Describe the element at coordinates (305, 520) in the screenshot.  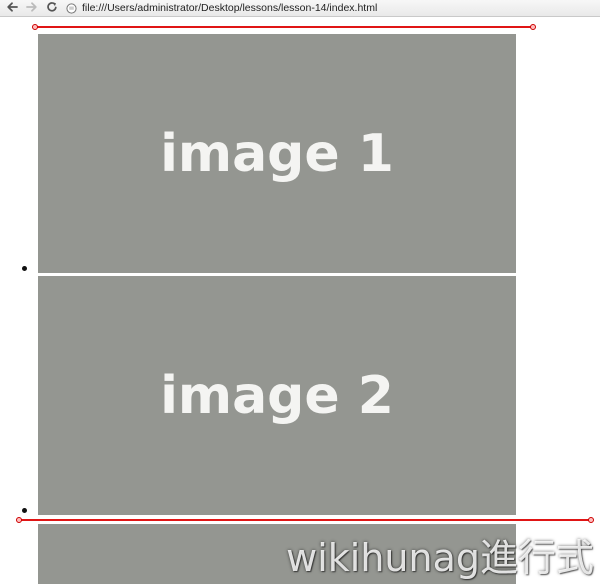
I see `measure-line-bottom` at that location.